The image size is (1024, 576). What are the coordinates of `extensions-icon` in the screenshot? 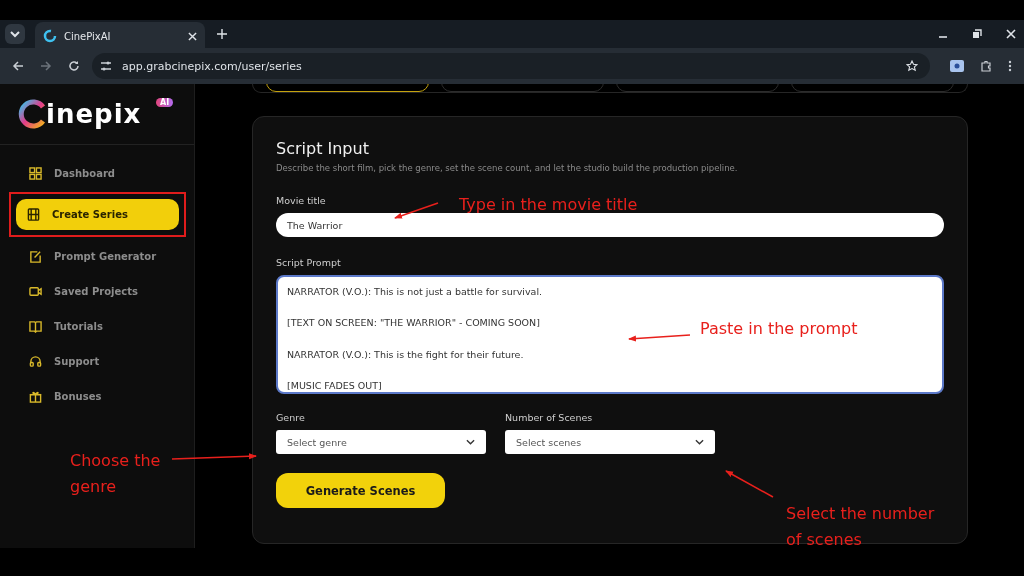 It's located at (986, 66).